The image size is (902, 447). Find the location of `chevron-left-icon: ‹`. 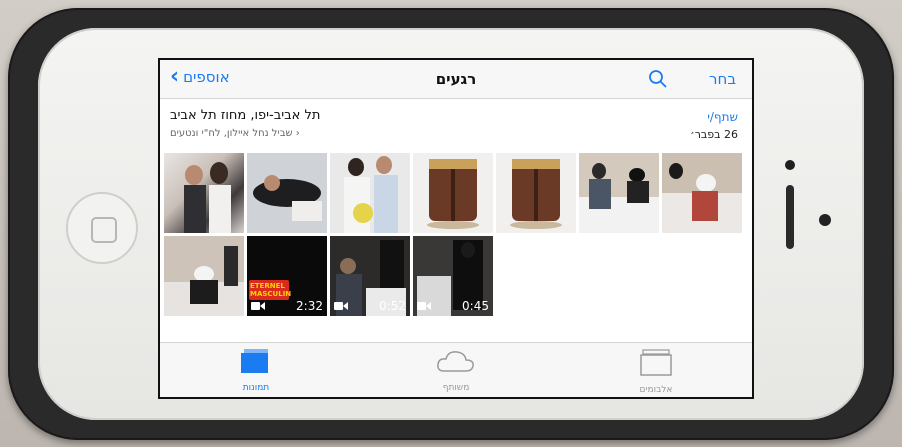

chevron-left-icon: ‹ is located at coordinates (296, 133).